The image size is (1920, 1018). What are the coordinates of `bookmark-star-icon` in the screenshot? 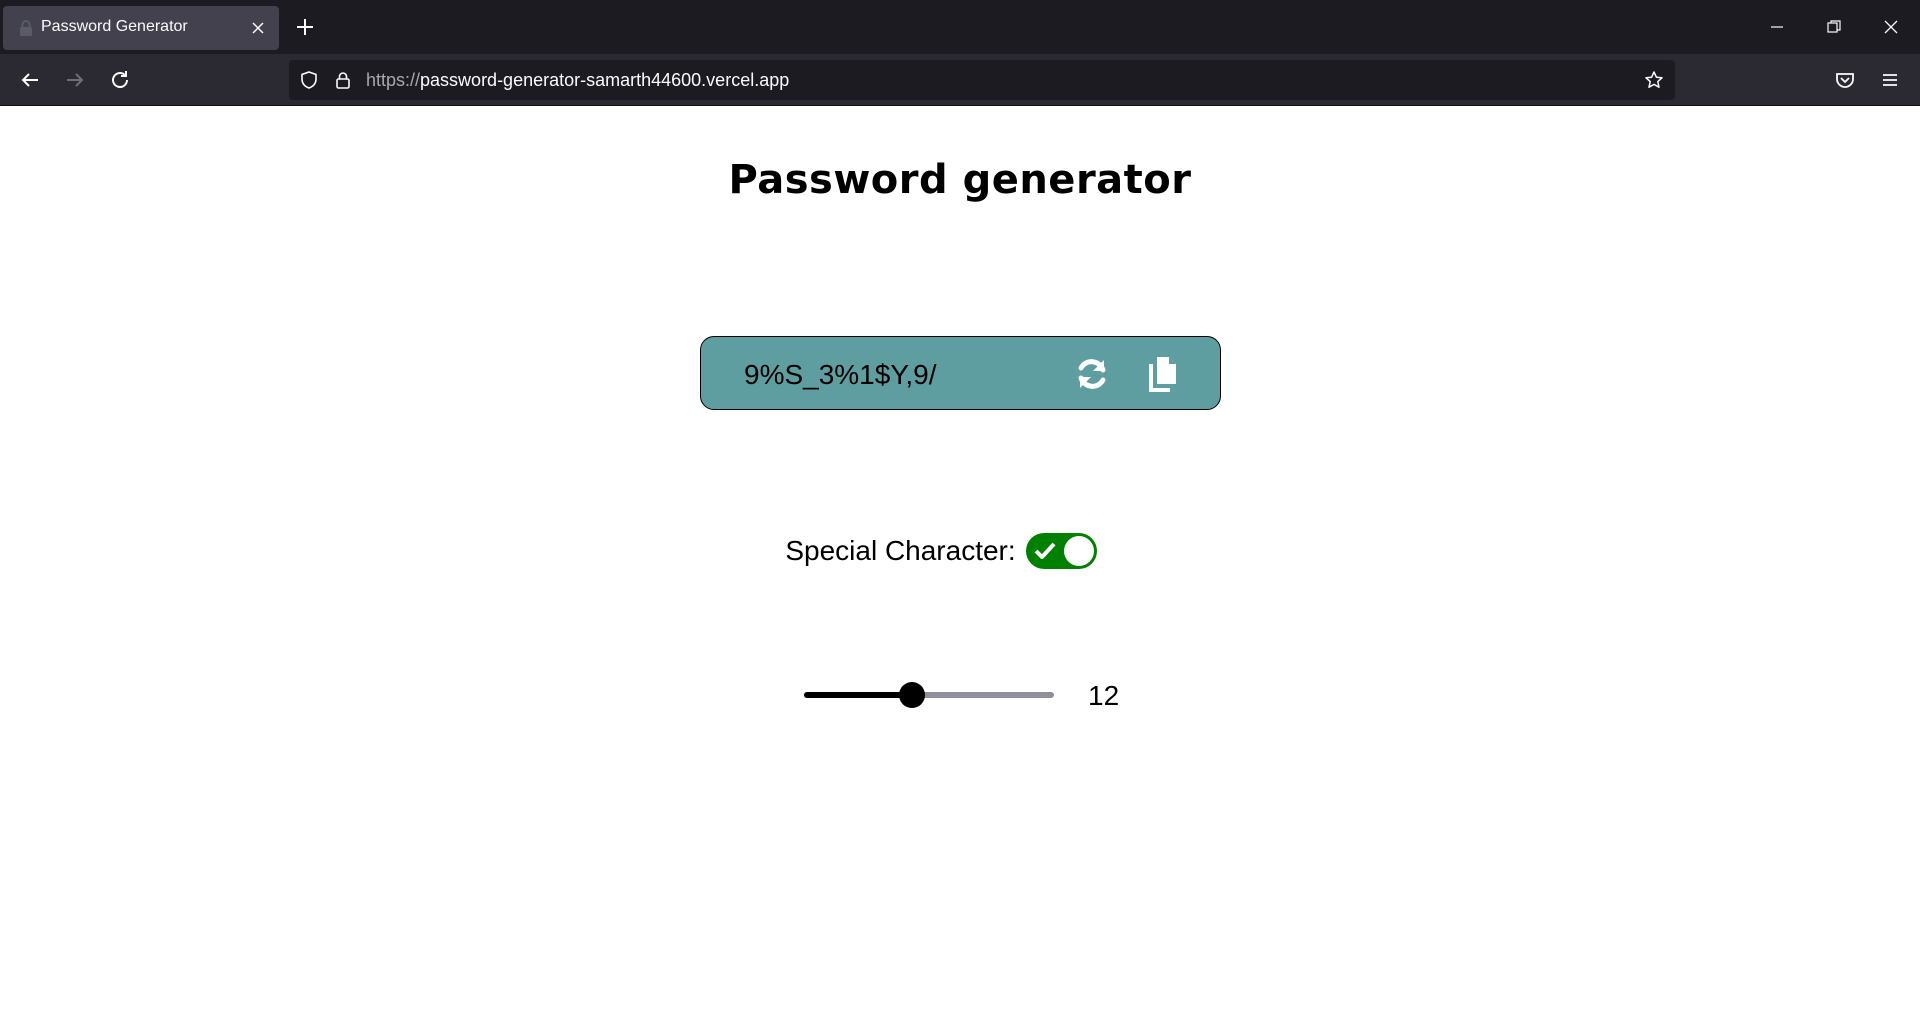 It's located at (1654, 80).